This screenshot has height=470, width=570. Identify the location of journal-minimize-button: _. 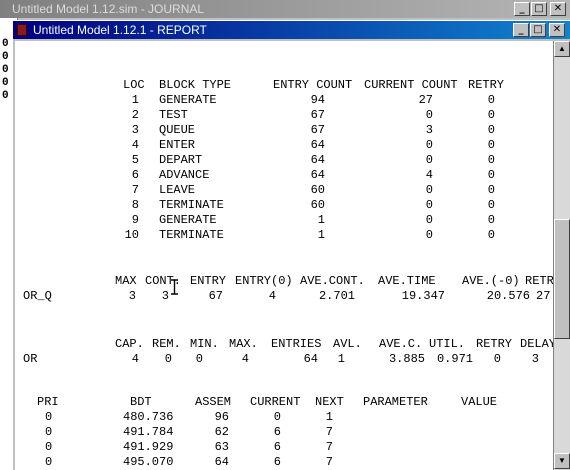
(522, 9).